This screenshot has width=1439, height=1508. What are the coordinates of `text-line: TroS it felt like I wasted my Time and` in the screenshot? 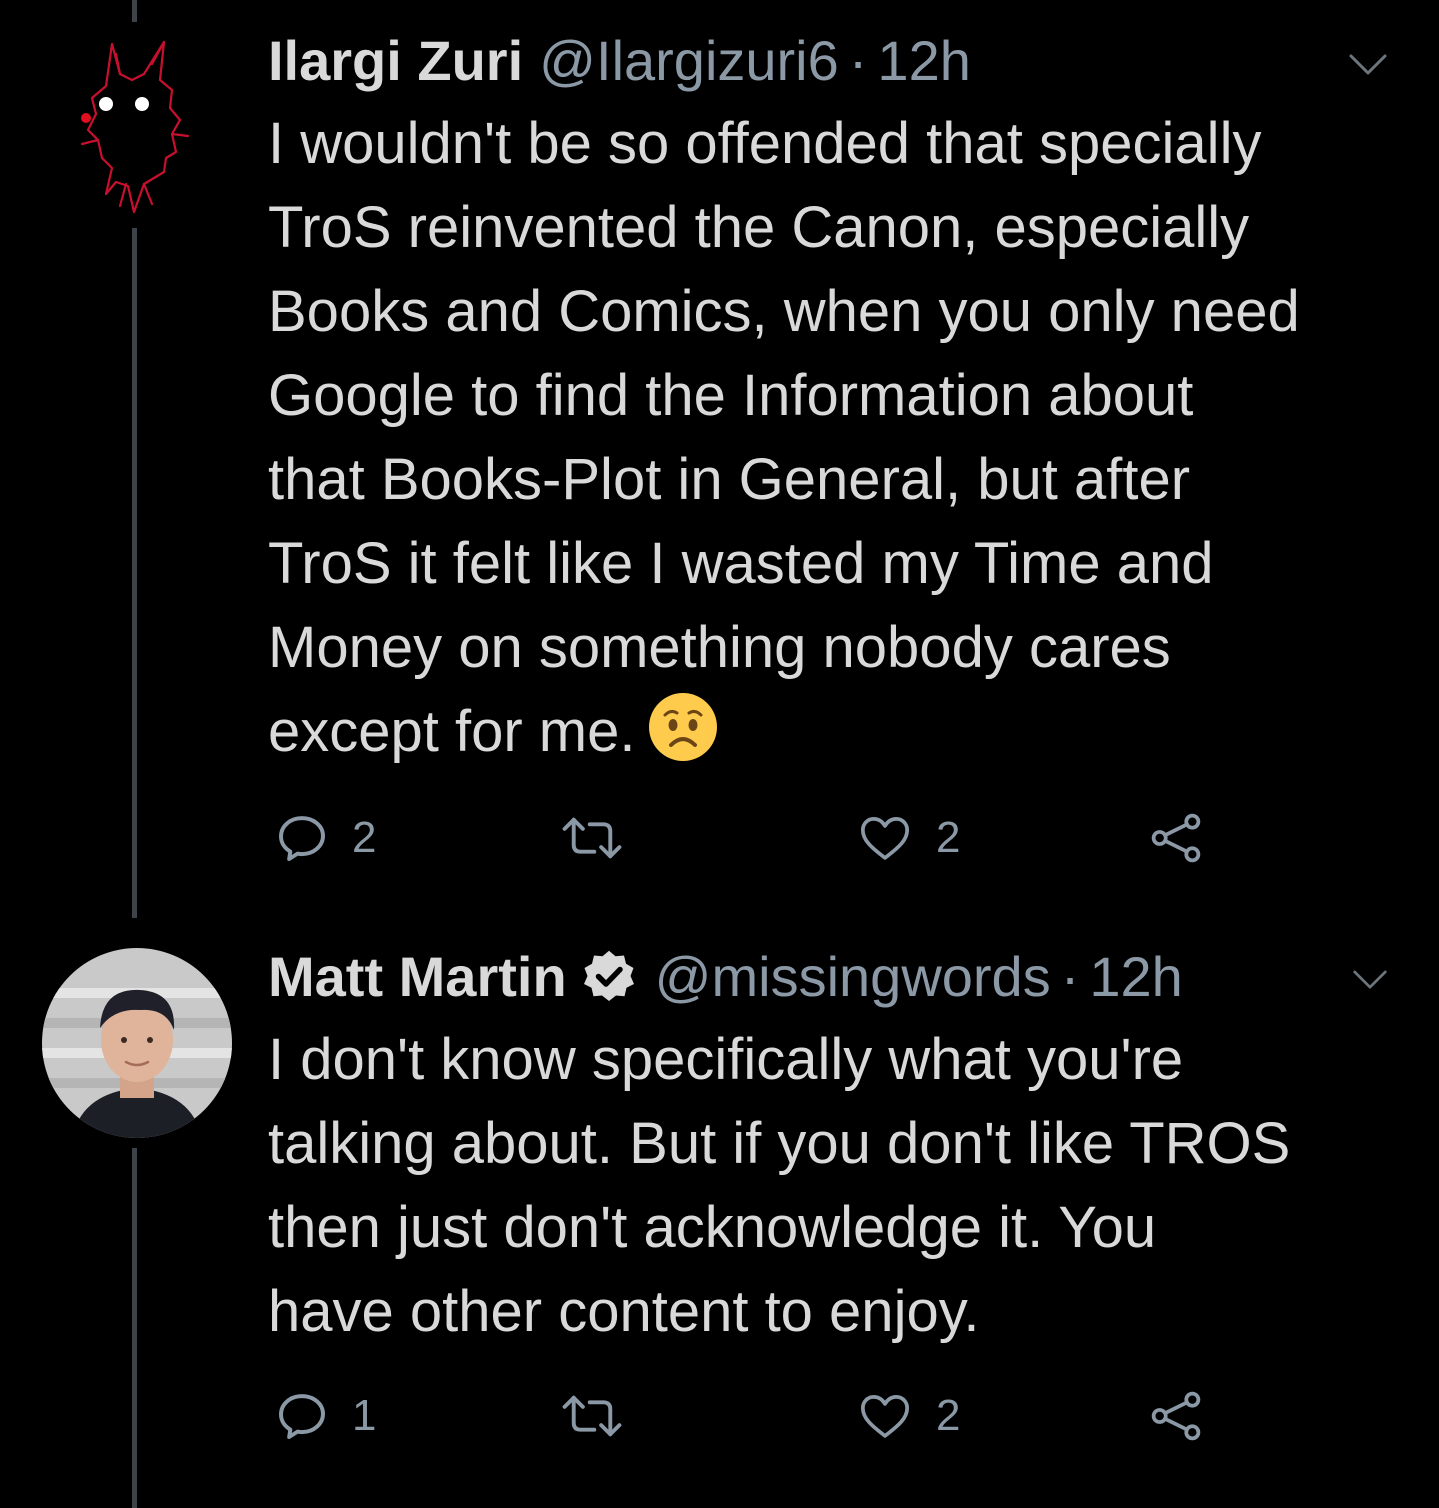 It's located at (741, 563).